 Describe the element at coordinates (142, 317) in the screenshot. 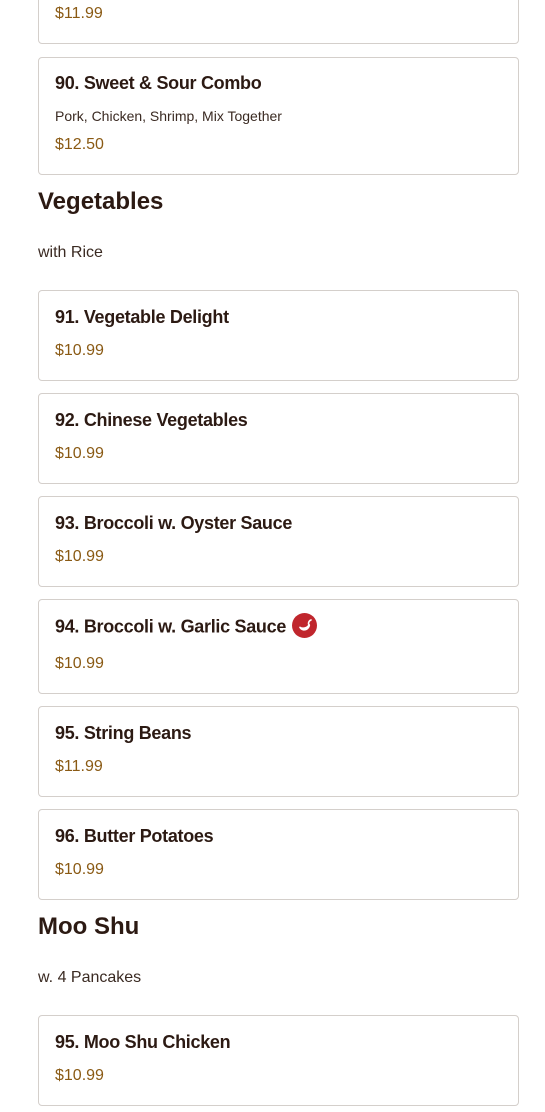

I see `item-name: 91. Vegetable Delight` at that location.